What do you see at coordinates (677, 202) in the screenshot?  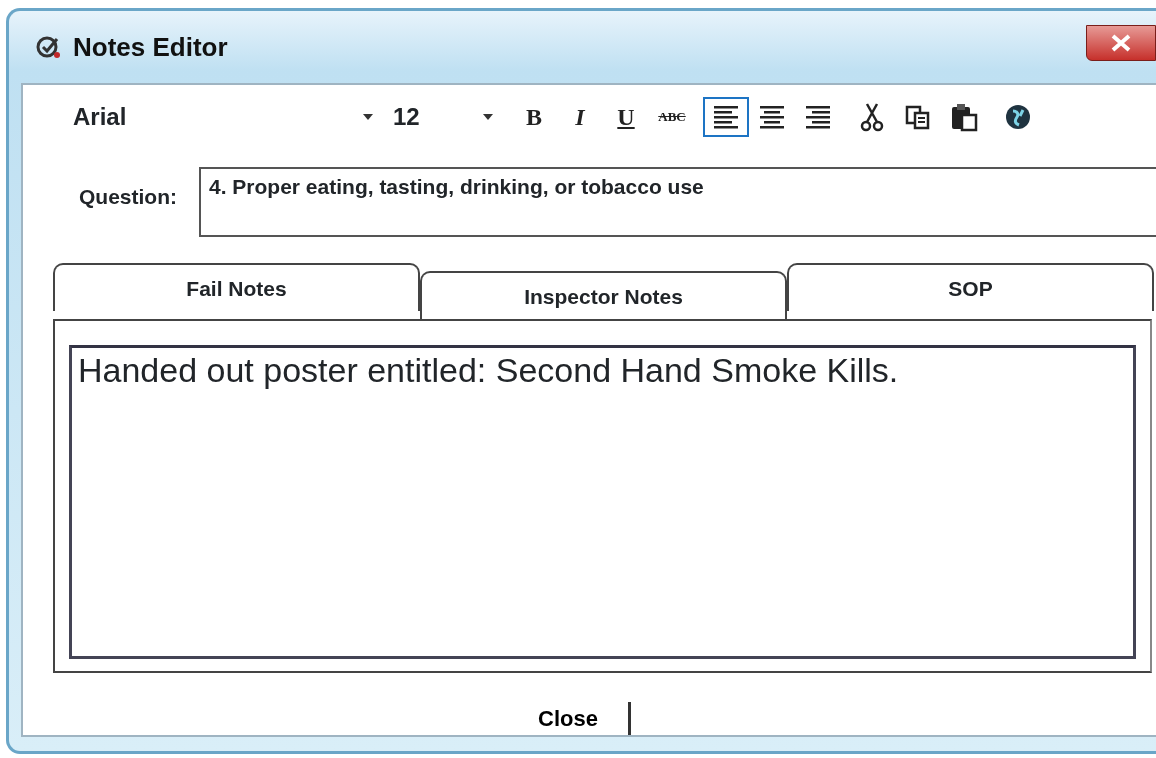 I see `question-field: 4. Proper eating, tasting, drinking, or tobacco use` at bounding box center [677, 202].